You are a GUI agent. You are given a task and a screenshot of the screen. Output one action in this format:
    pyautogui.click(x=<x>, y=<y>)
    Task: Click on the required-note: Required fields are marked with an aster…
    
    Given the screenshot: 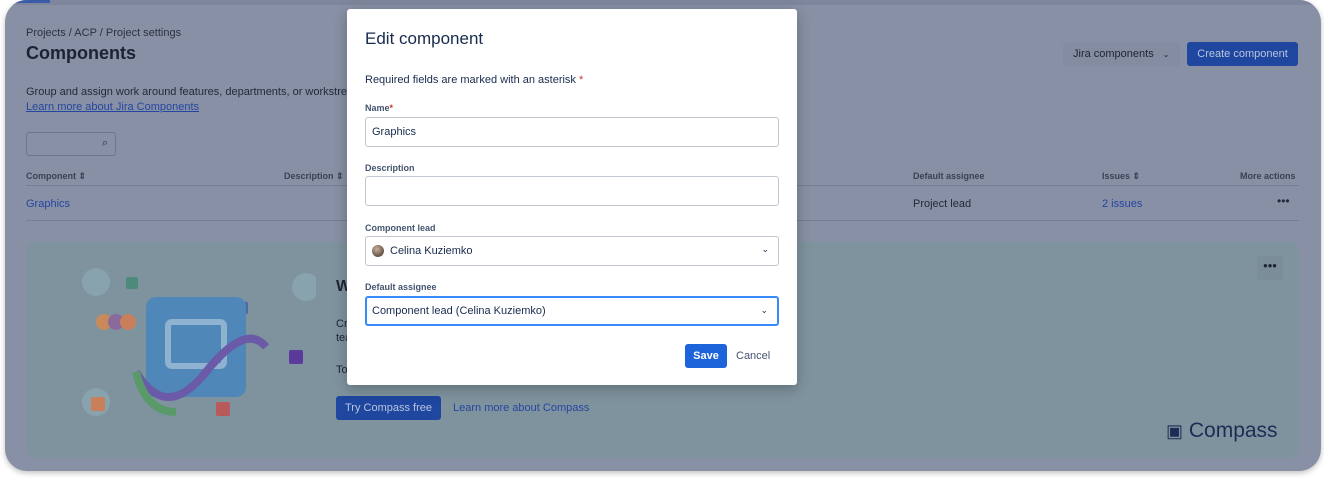 What is the action you would take?
    pyautogui.click(x=474, y=80)
    